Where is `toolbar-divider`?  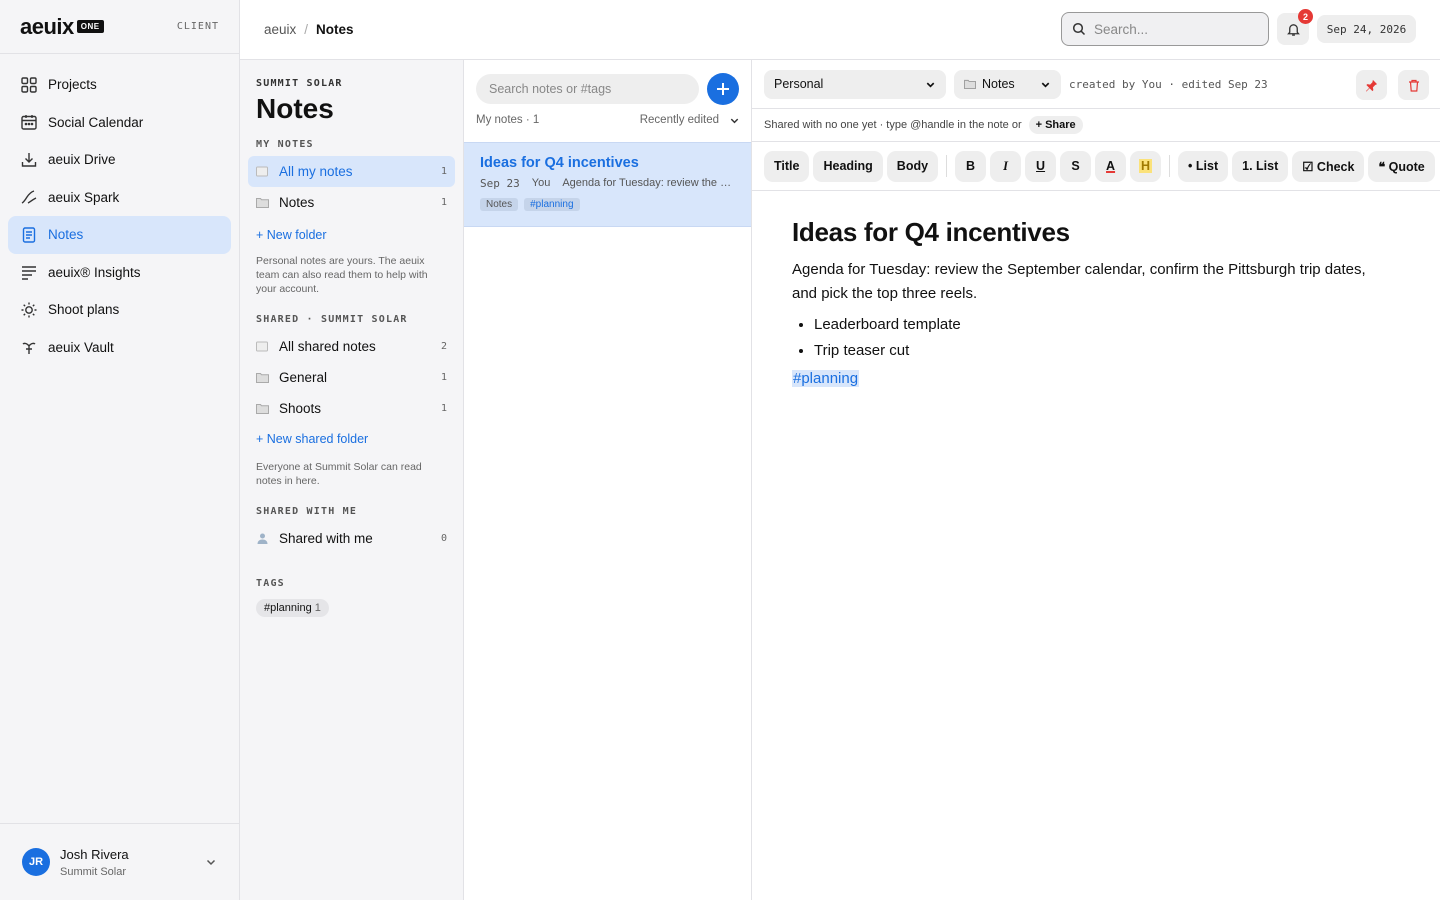 toolbar-divider is located at coordinates (1170, 166).